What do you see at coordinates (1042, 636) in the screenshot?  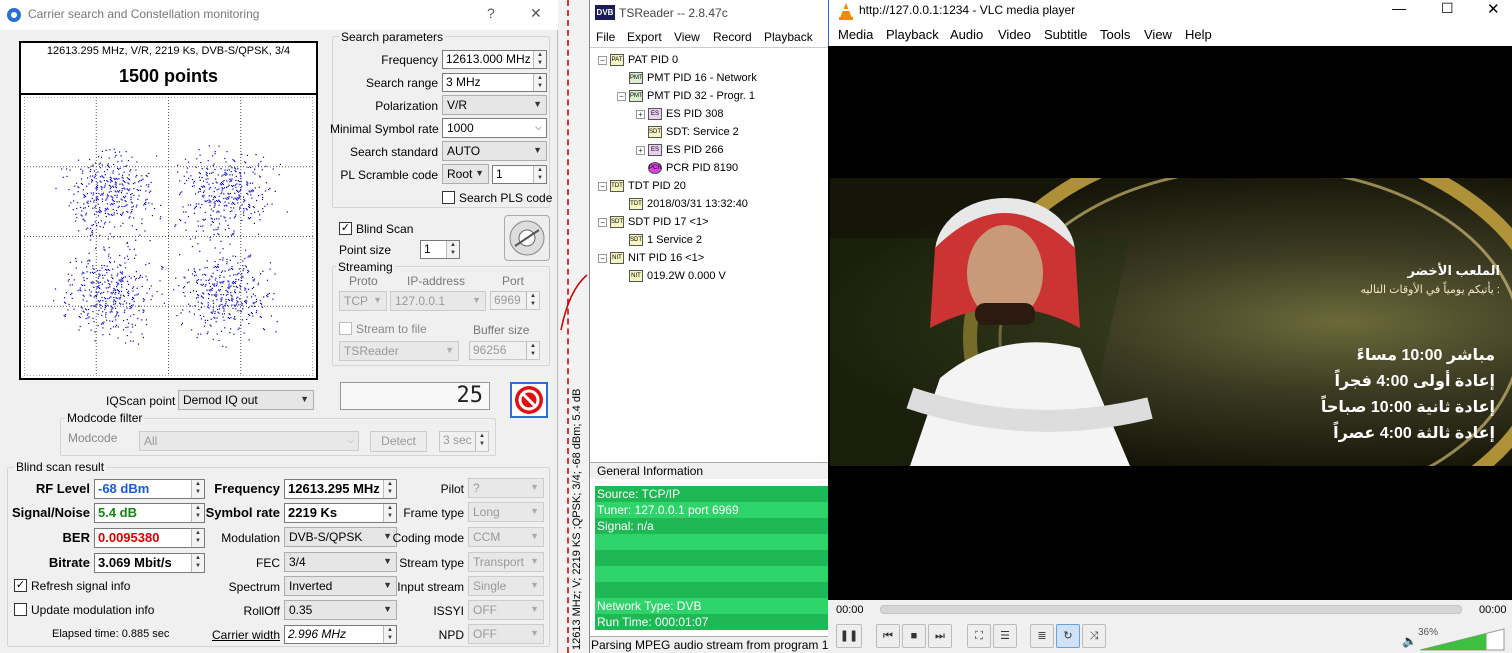 I see `playlist-button: ≣` at bounding box center [1042, 636].